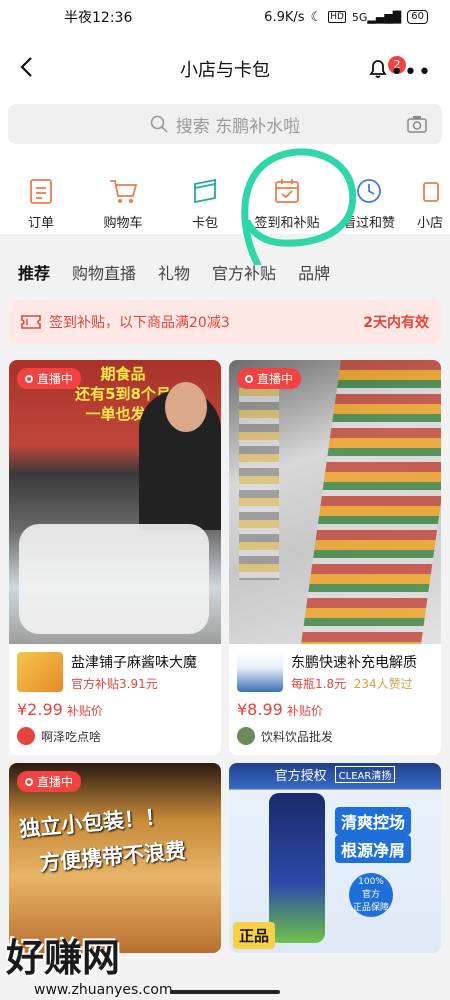  I want to click on quick-item-viewed-liked: 看过和赞, so click(369, 203).